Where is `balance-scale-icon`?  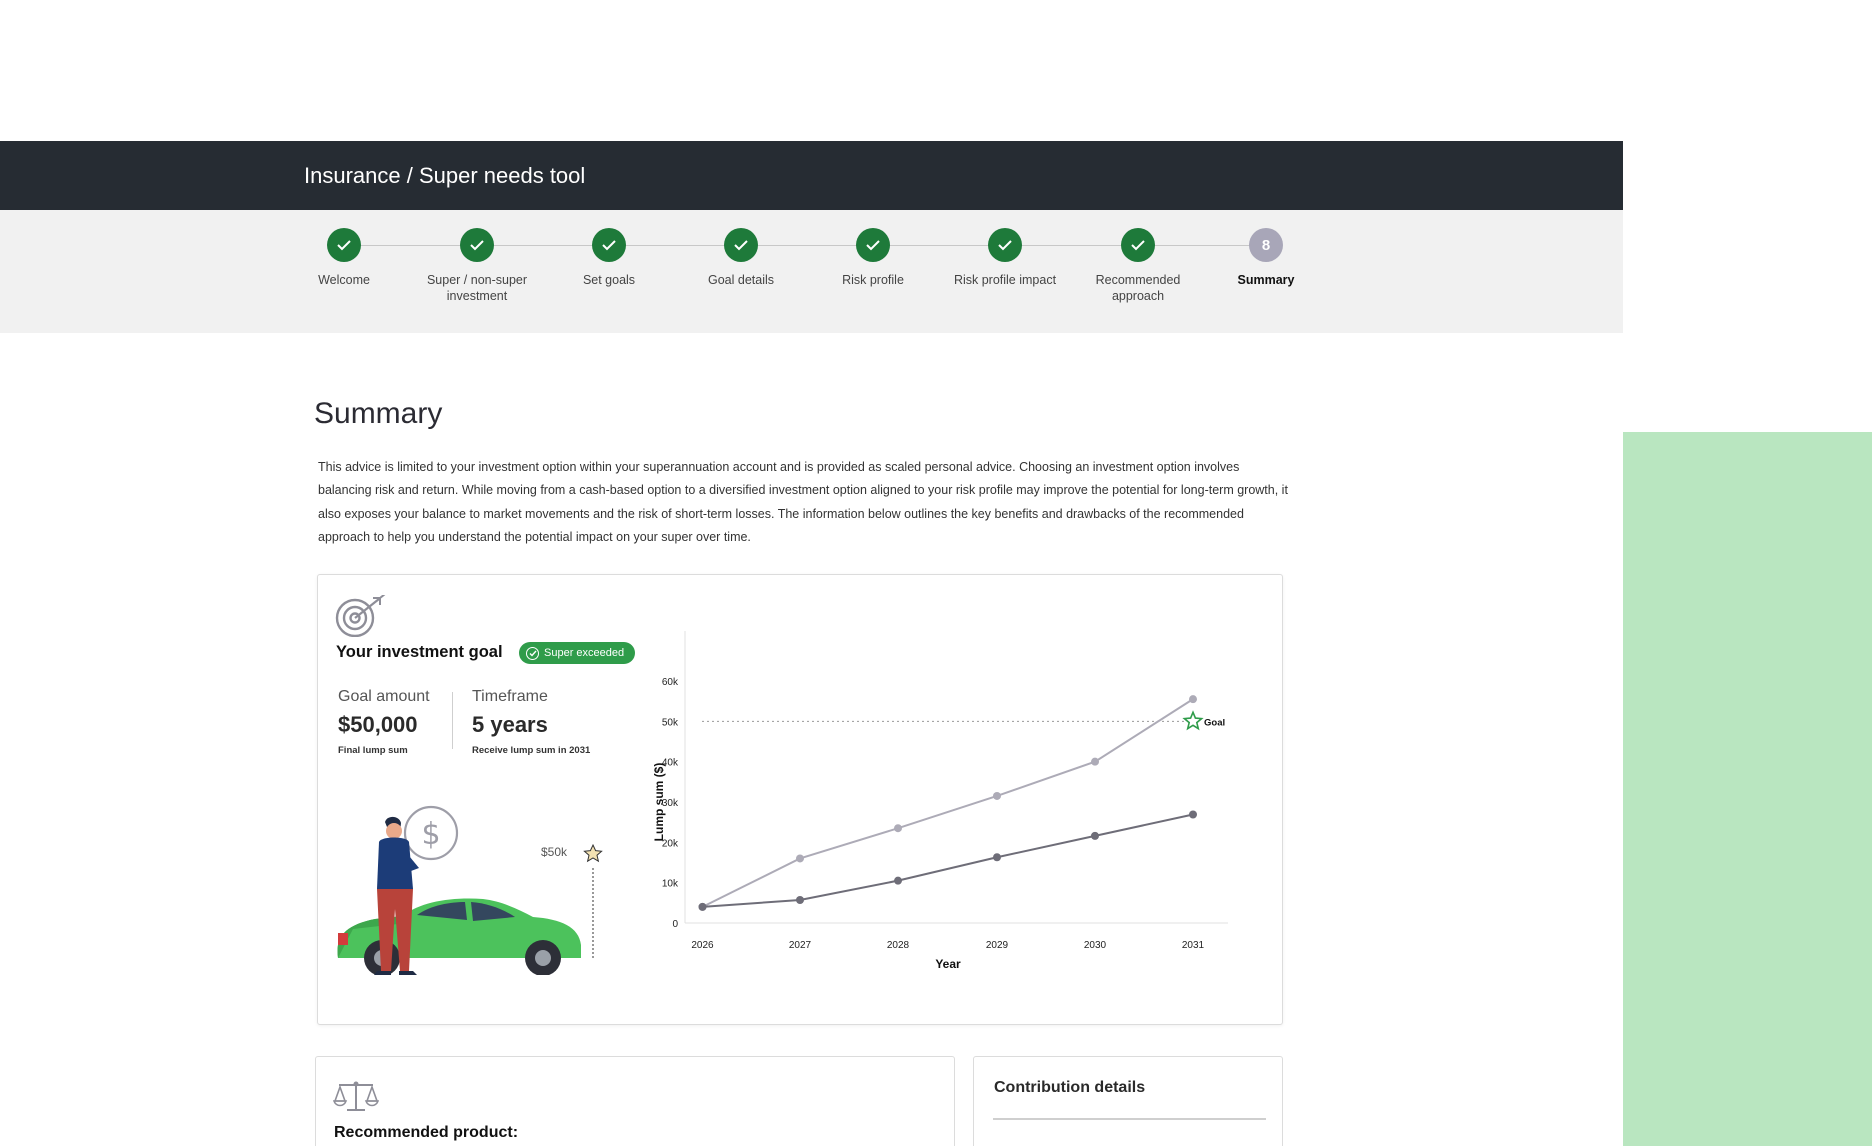
balance-scale-icon is located at coordinates (356, 1096).